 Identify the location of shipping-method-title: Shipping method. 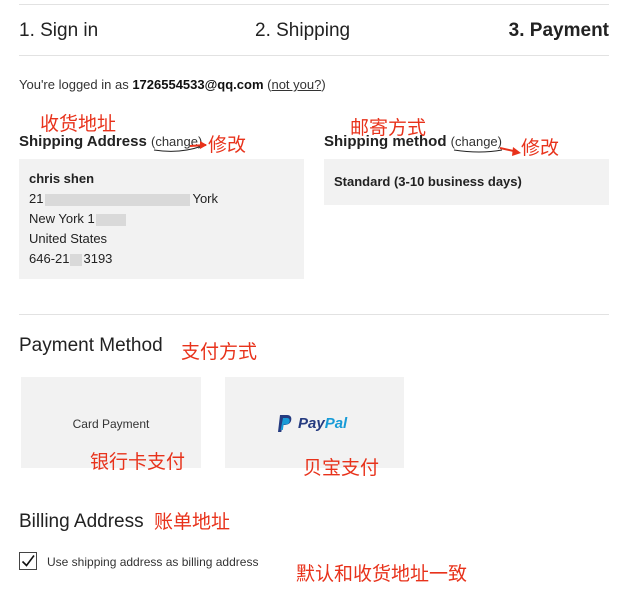
(385, 141).